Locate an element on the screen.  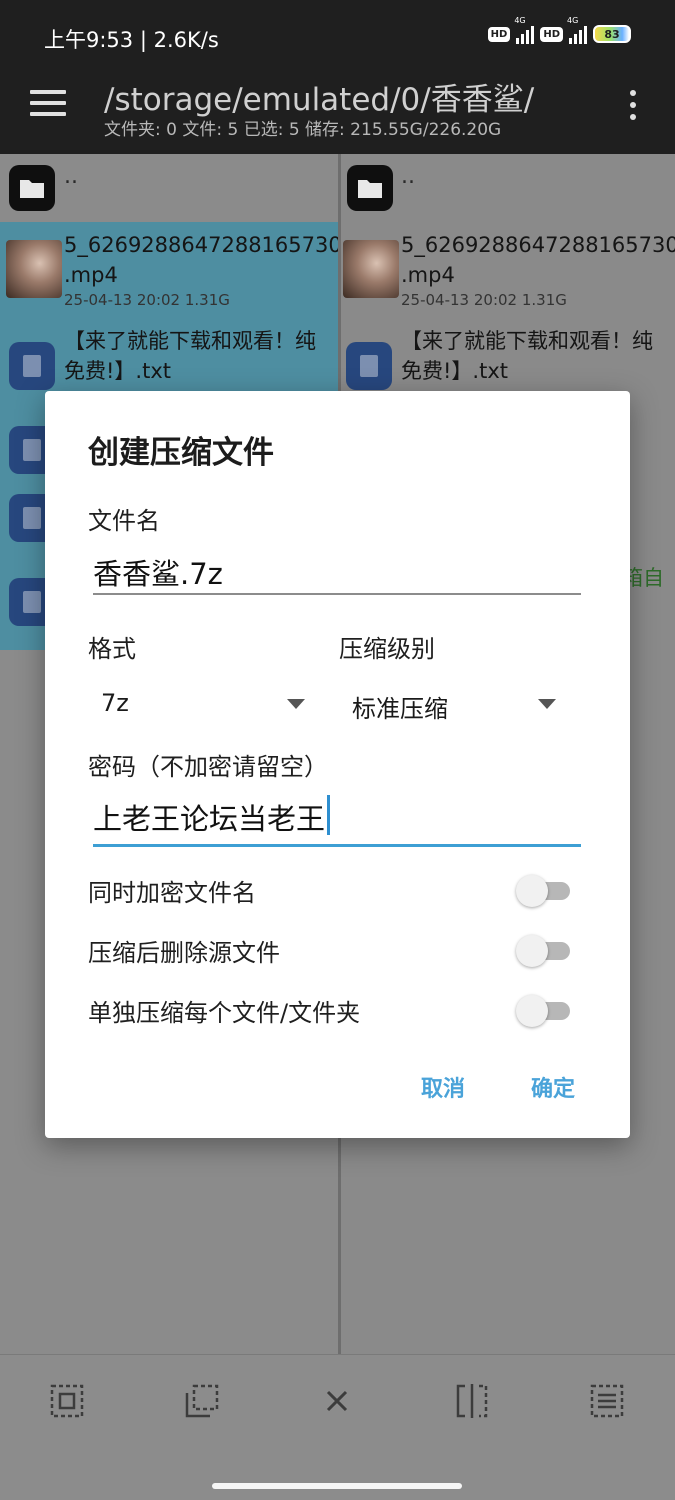
status-bar: 上午9:53 | 2.6K/s HD 4G HD 4G 83 is located at coordinates (337, 36).